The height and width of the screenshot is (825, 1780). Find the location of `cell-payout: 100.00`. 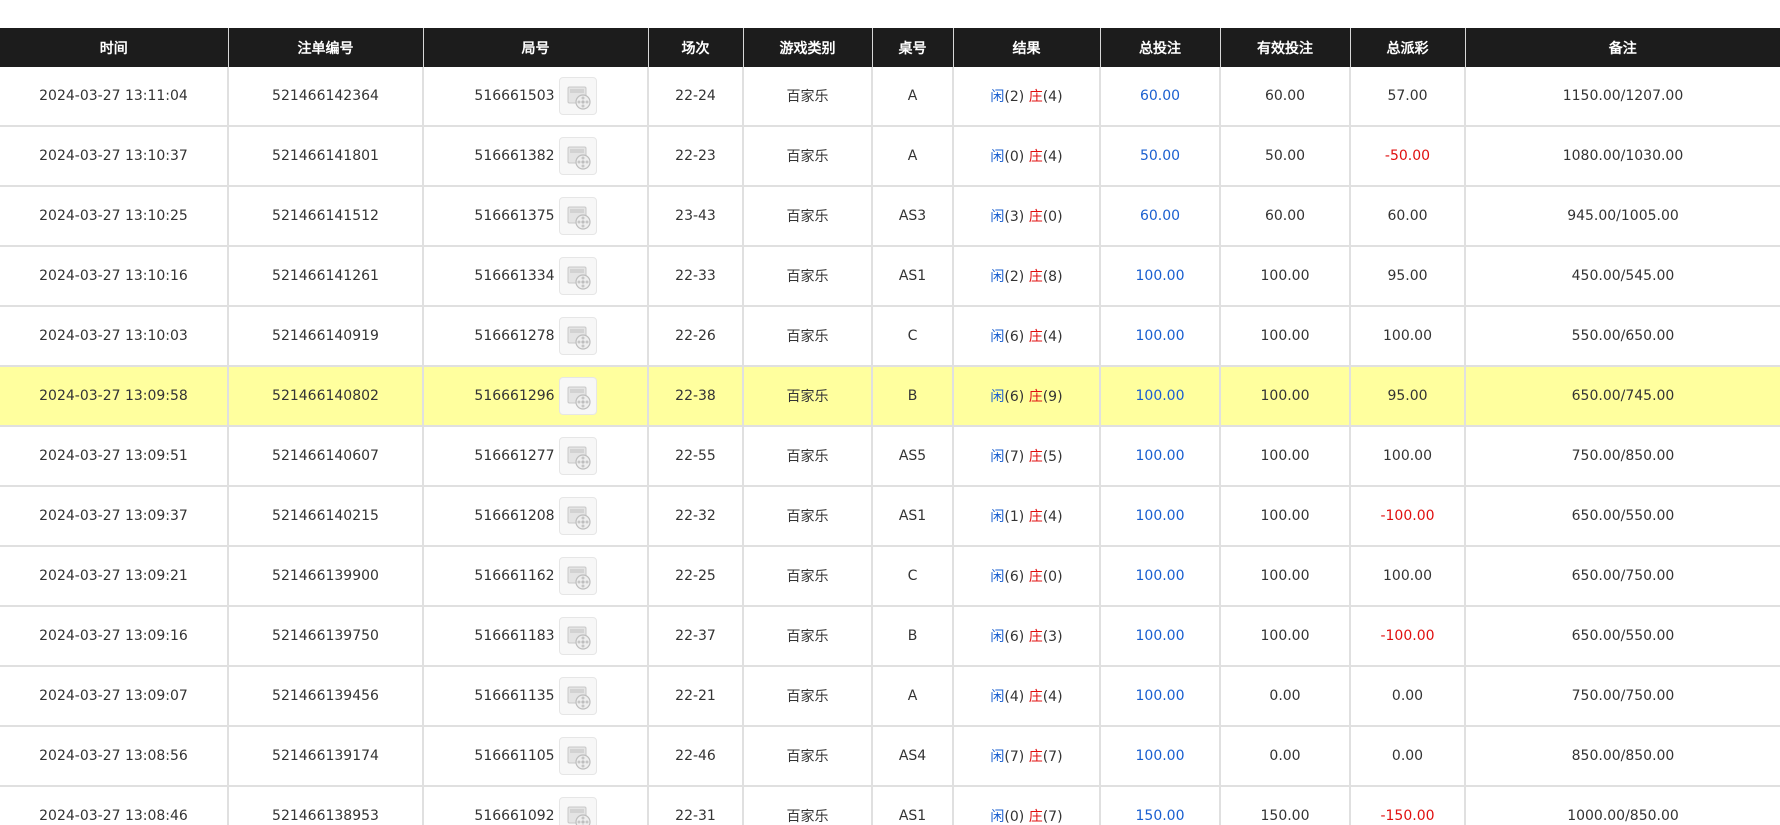

cell-payout: 100.00 is located at coordinates (1407, 576).